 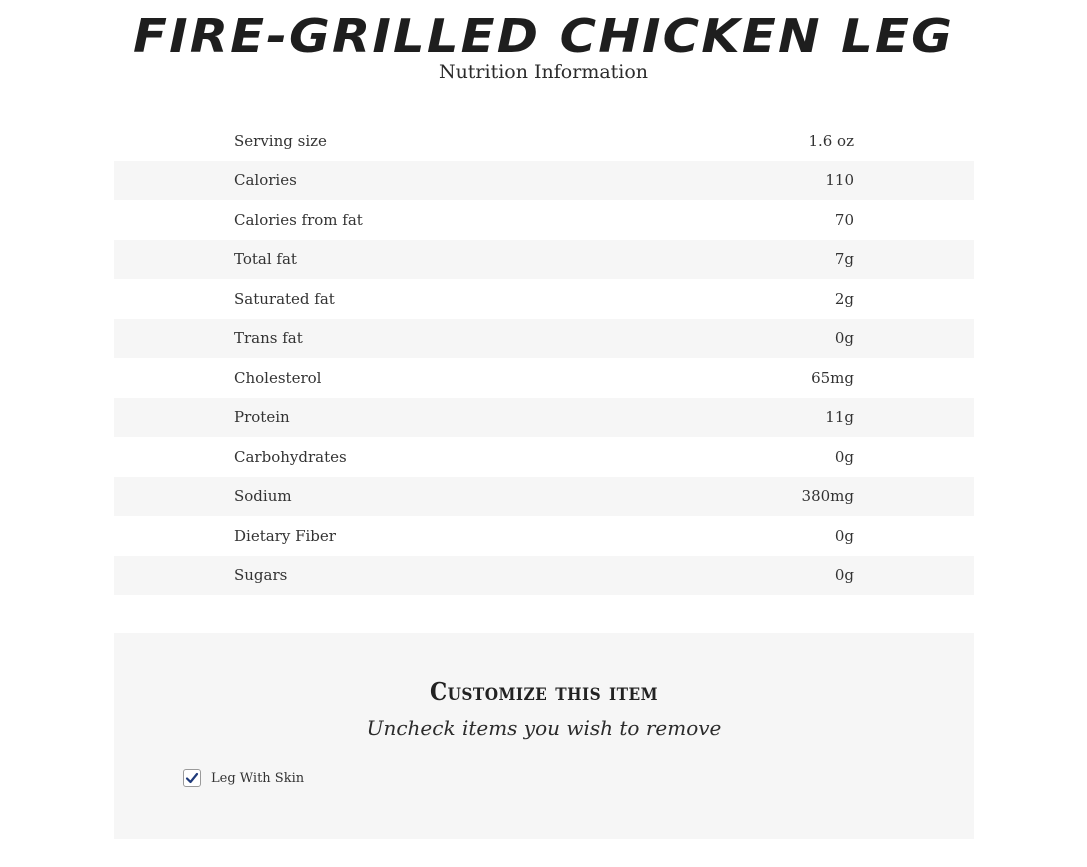 I want to click on nutrition-row-protein: Protein 11g, so click(x=544, y=417).